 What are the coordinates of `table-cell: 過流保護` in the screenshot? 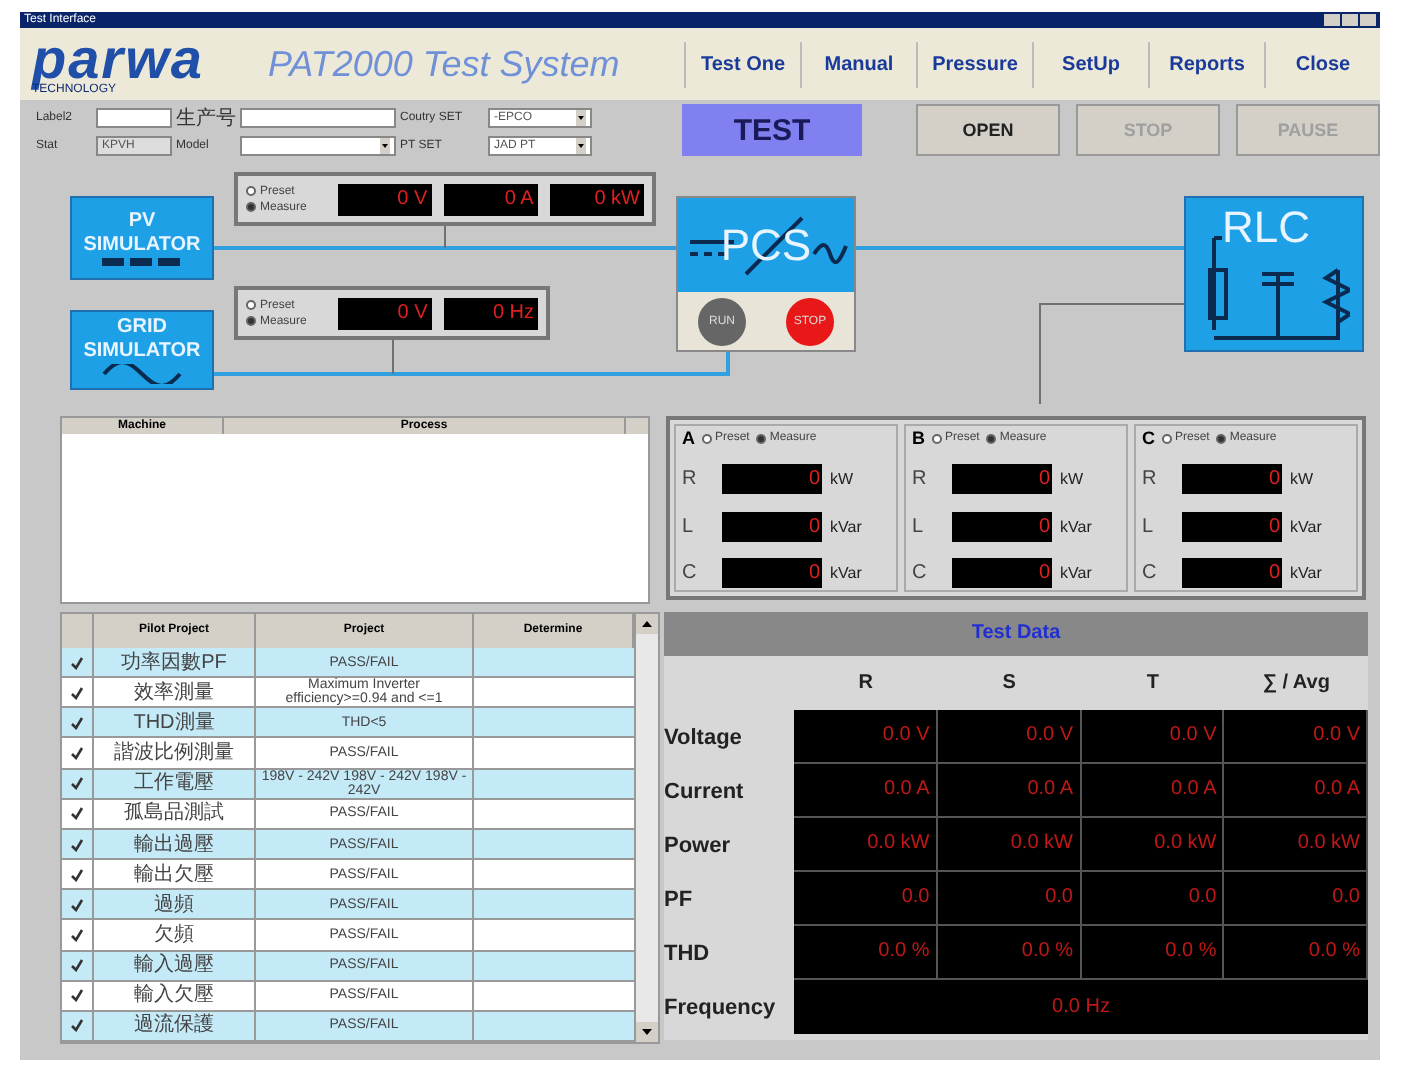 It's located at (175, 1026).